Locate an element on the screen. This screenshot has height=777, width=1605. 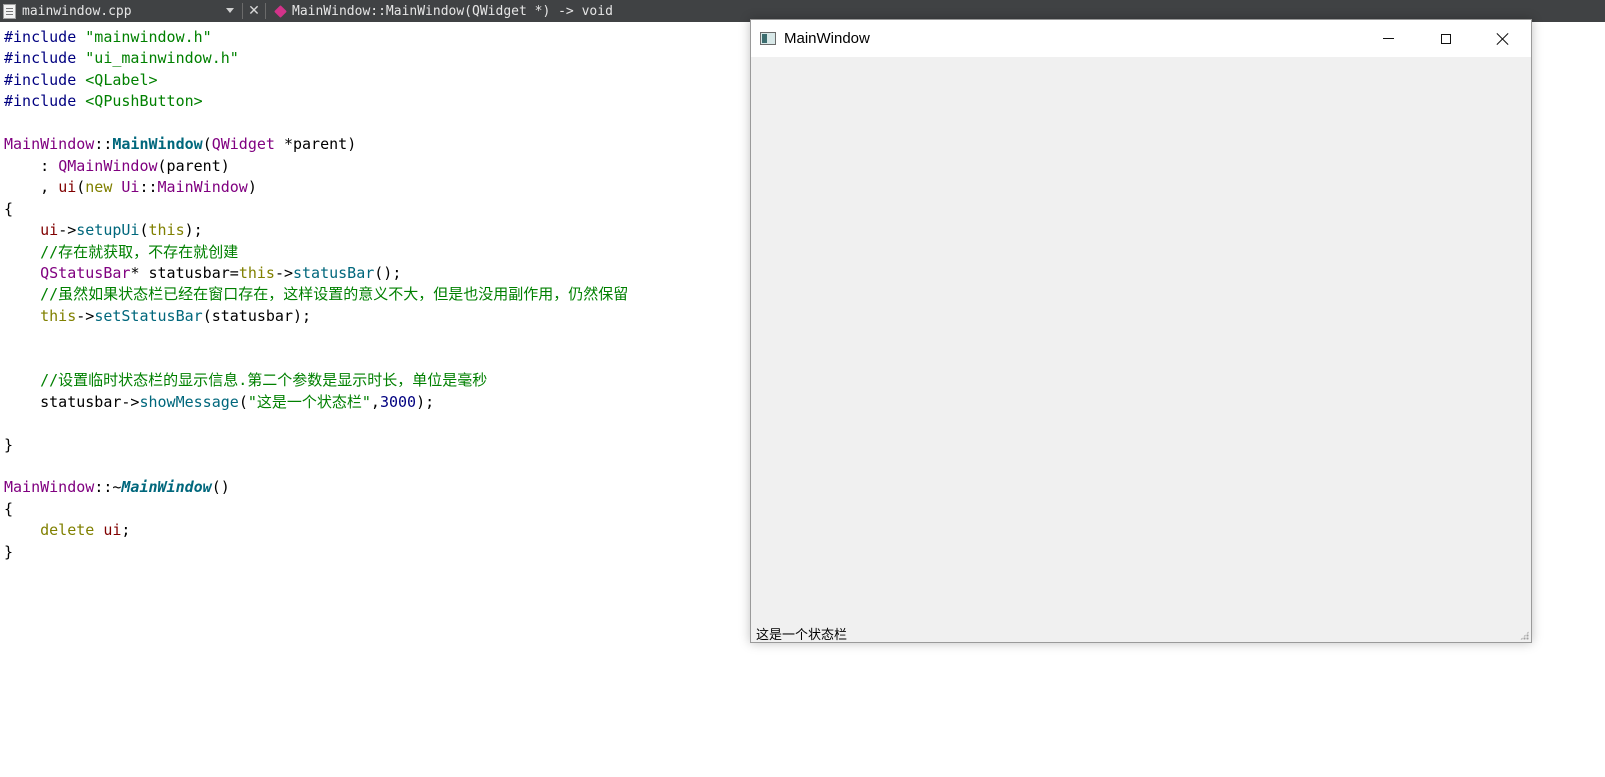
code-line: statusbar->showMessage("这是一个状态栏",3000); is located at coordinates (219, 402).